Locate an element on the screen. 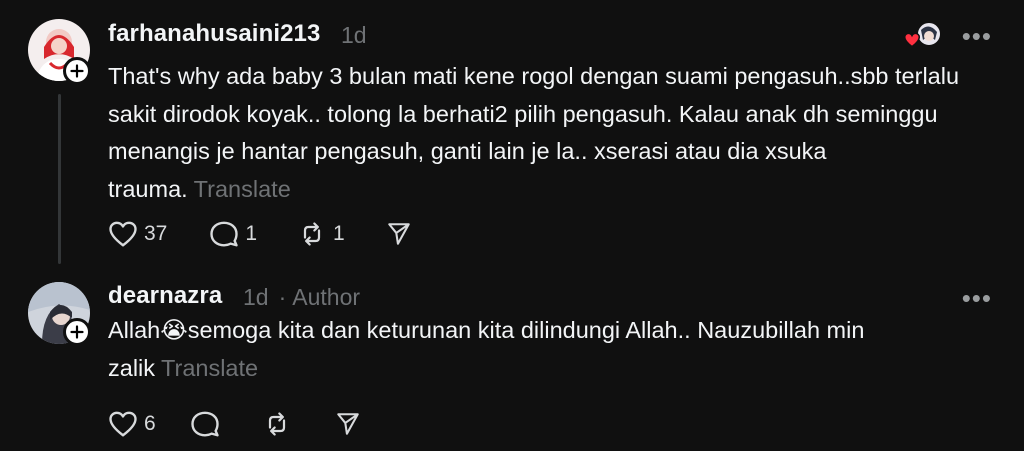 Image resolution: width=1024 pixels, height=451 pixels. reply-count: 1 is located at coordinates (251, 233).